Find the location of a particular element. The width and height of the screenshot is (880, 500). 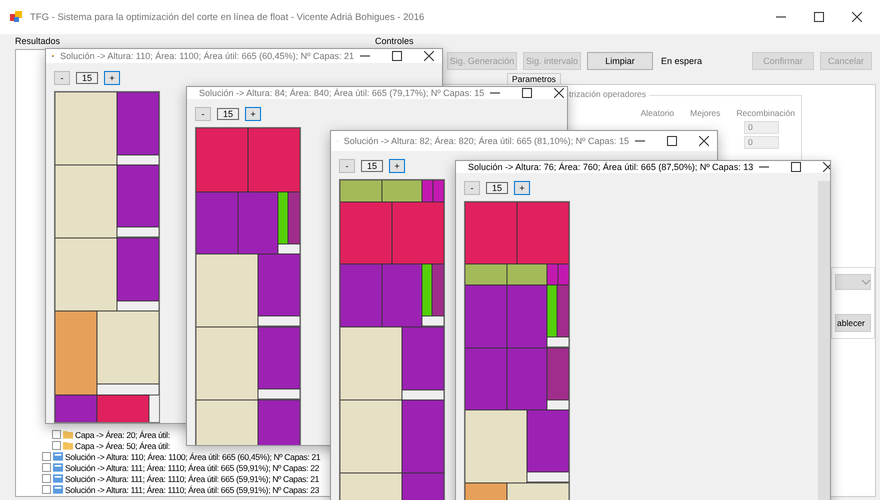

scrollbar is located at coordinates (824, 340).